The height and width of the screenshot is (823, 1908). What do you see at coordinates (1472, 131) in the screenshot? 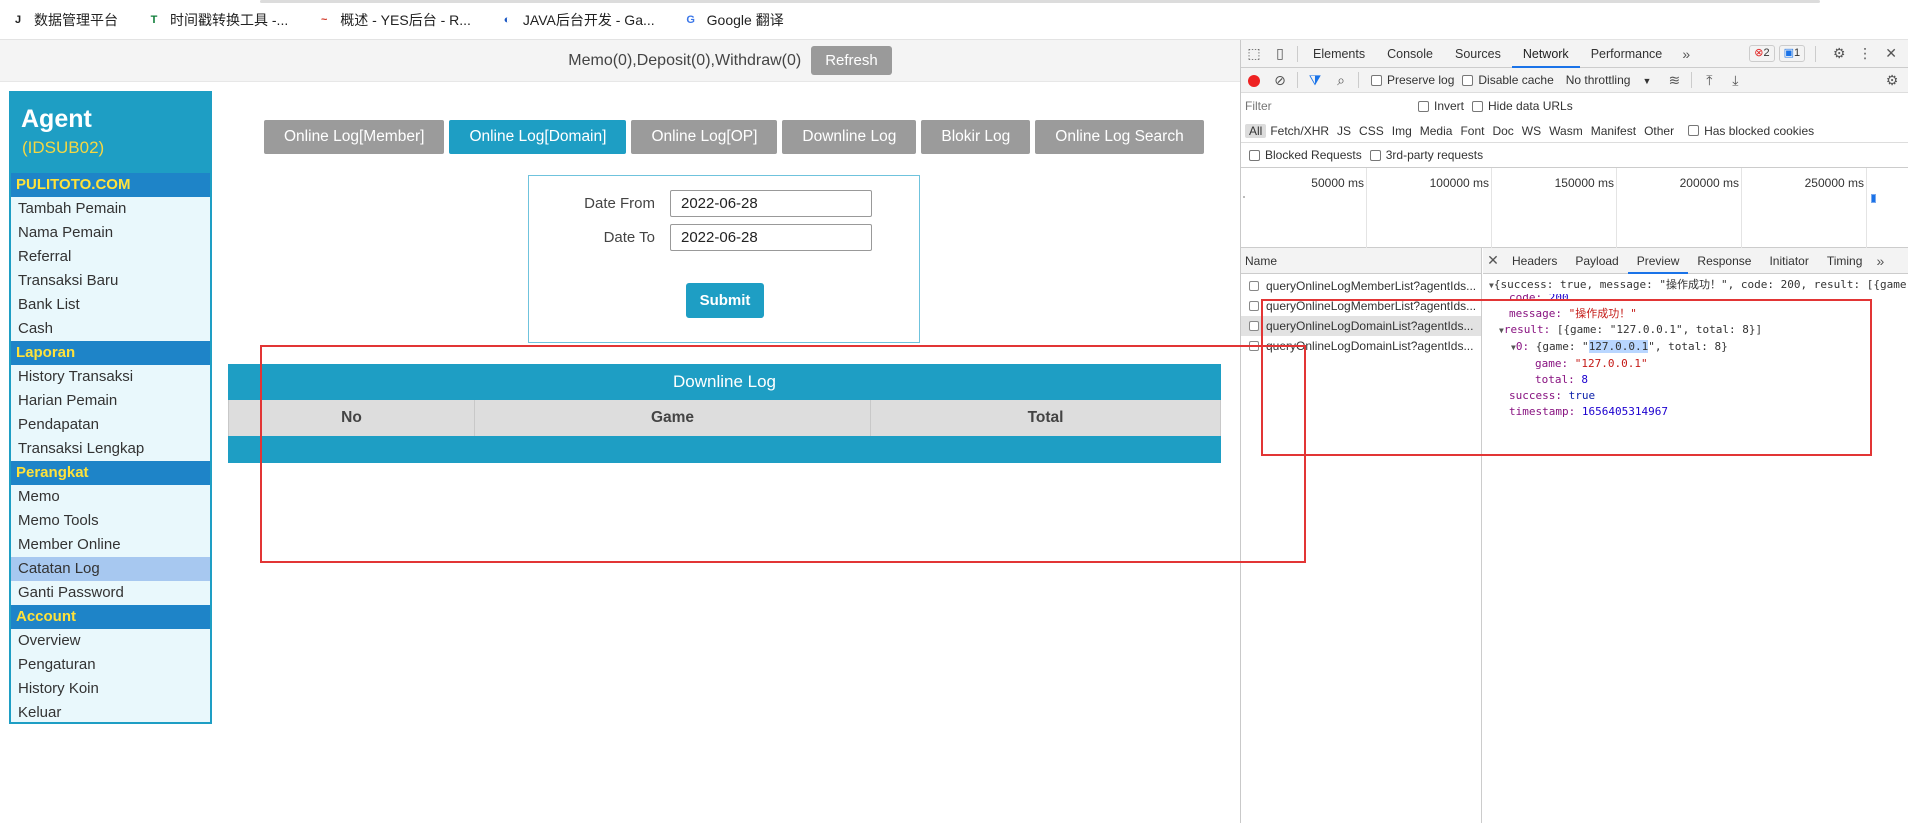
I see `type-filter-font: Font` at bounding box center [1472, 131].